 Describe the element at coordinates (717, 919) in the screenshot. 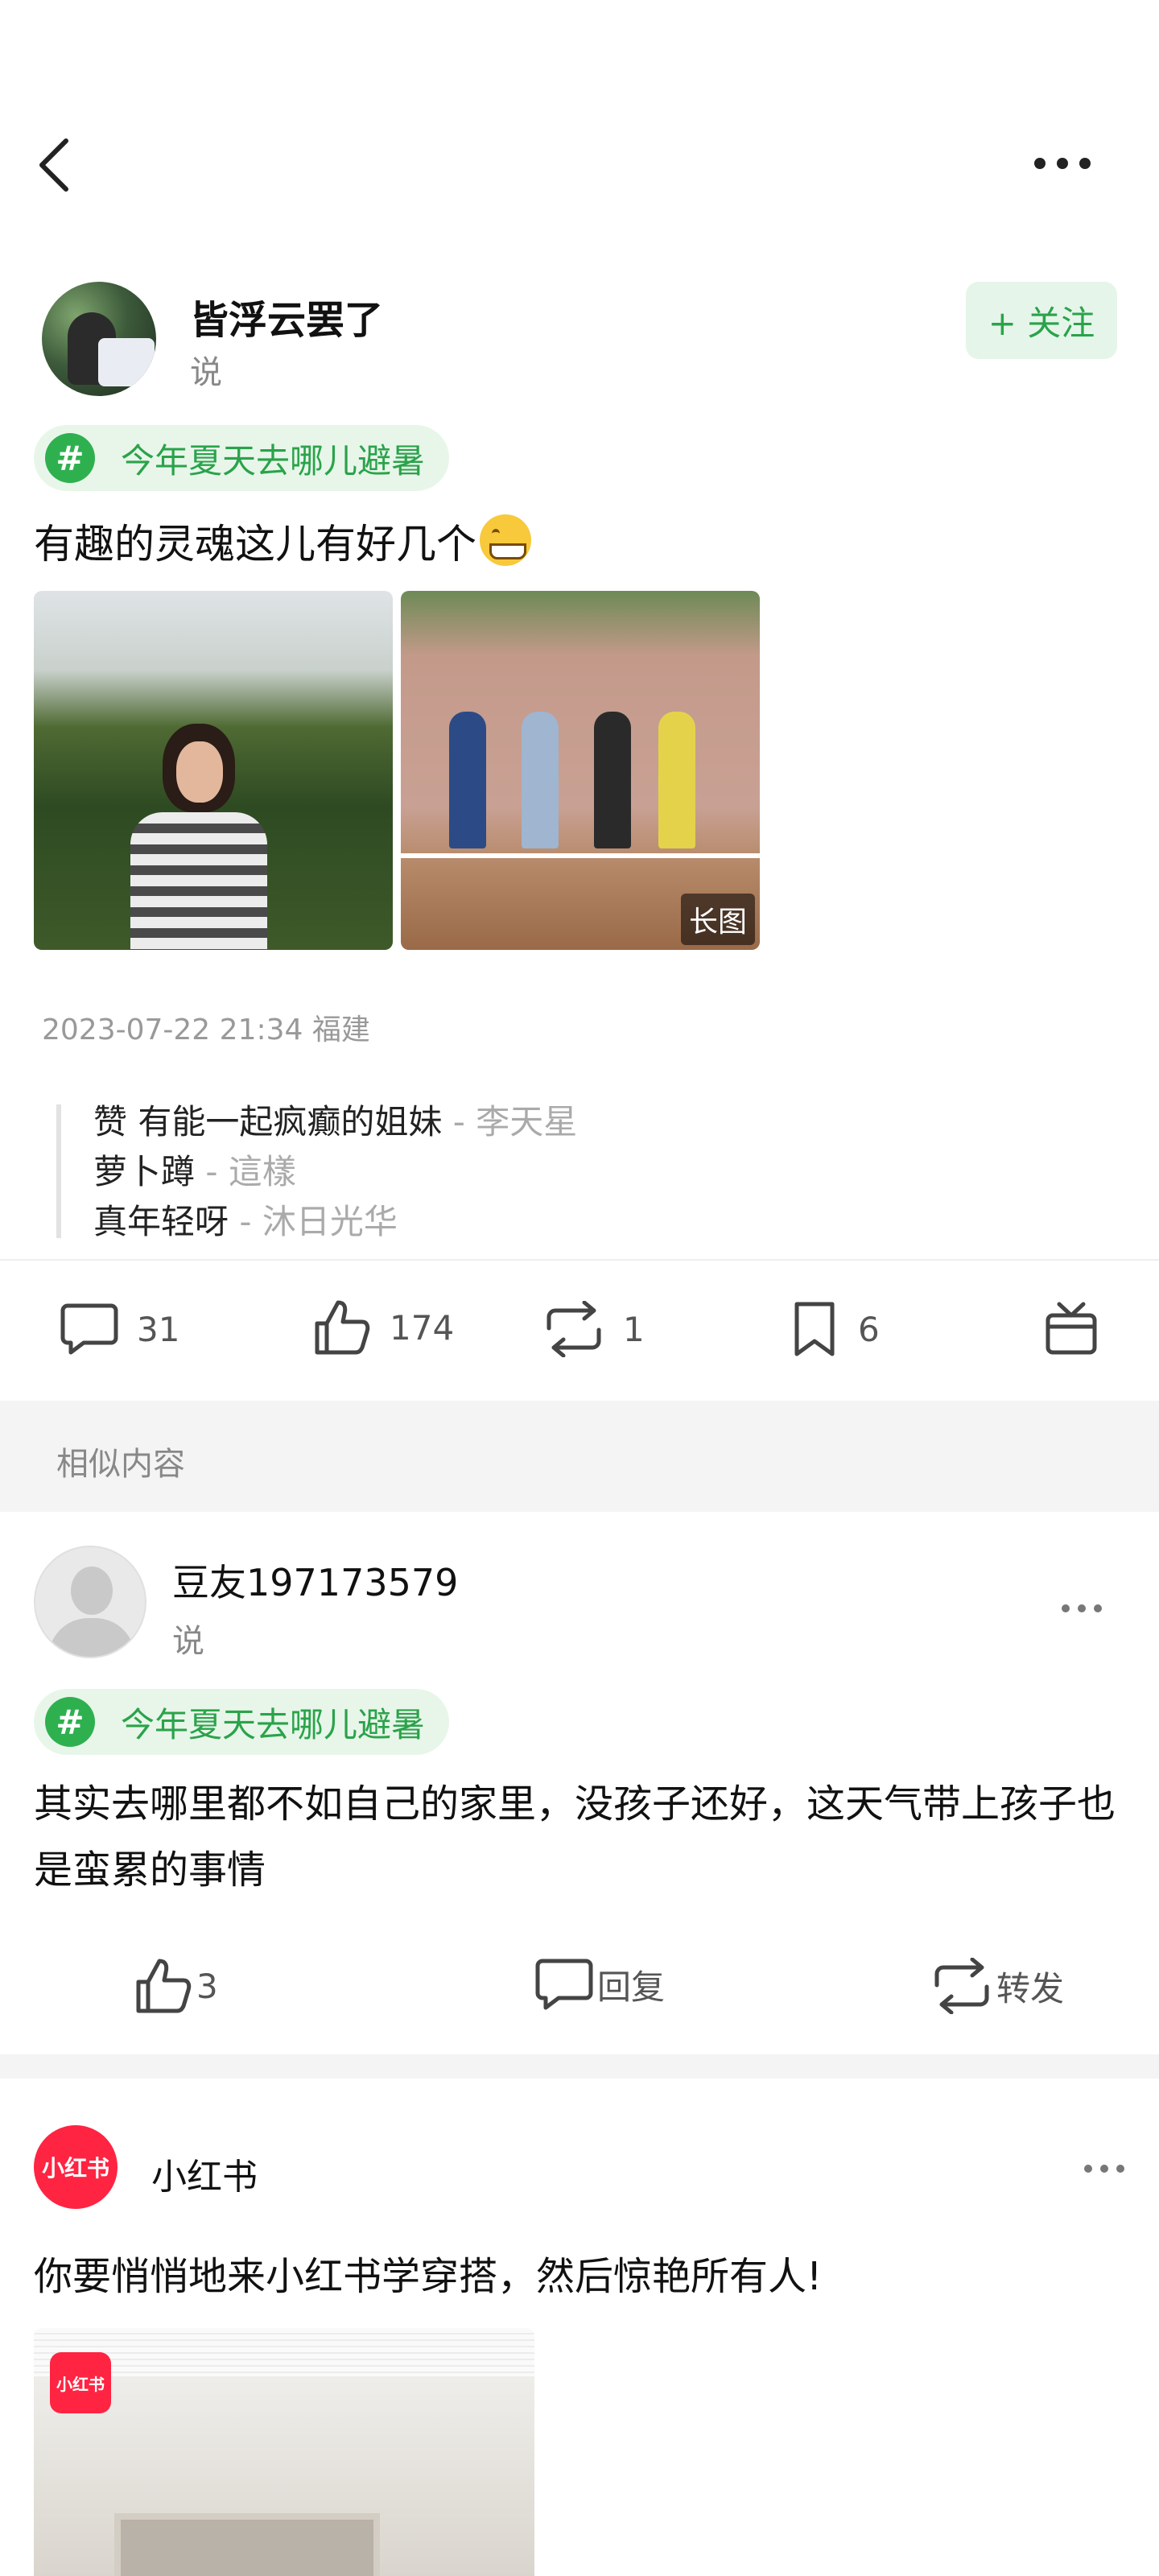

I see `long-image-badge: 长图` at that location.